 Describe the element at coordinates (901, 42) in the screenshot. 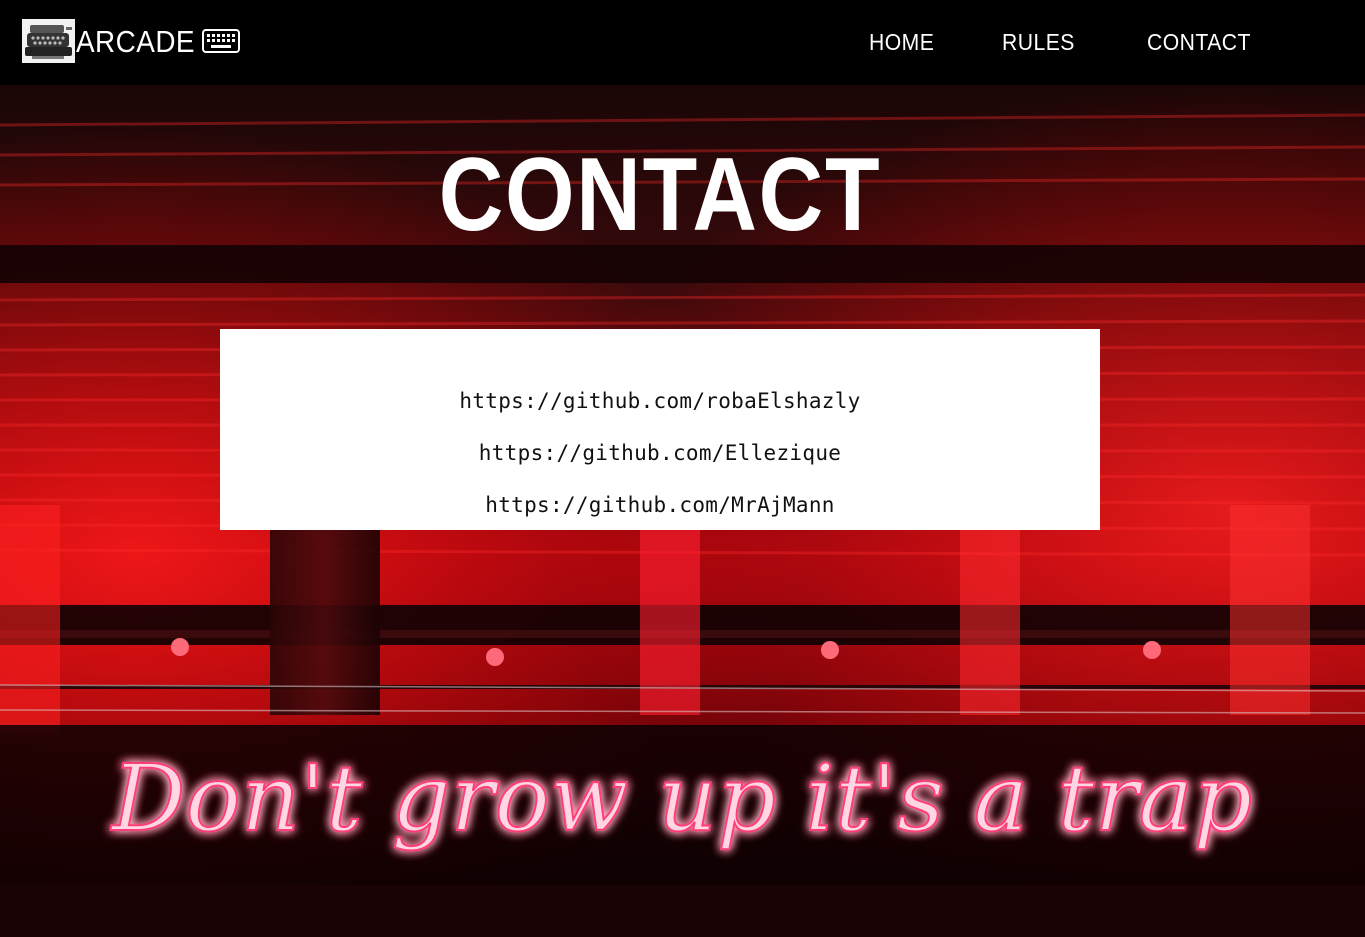

I see `nav-home: HOME` at that location.